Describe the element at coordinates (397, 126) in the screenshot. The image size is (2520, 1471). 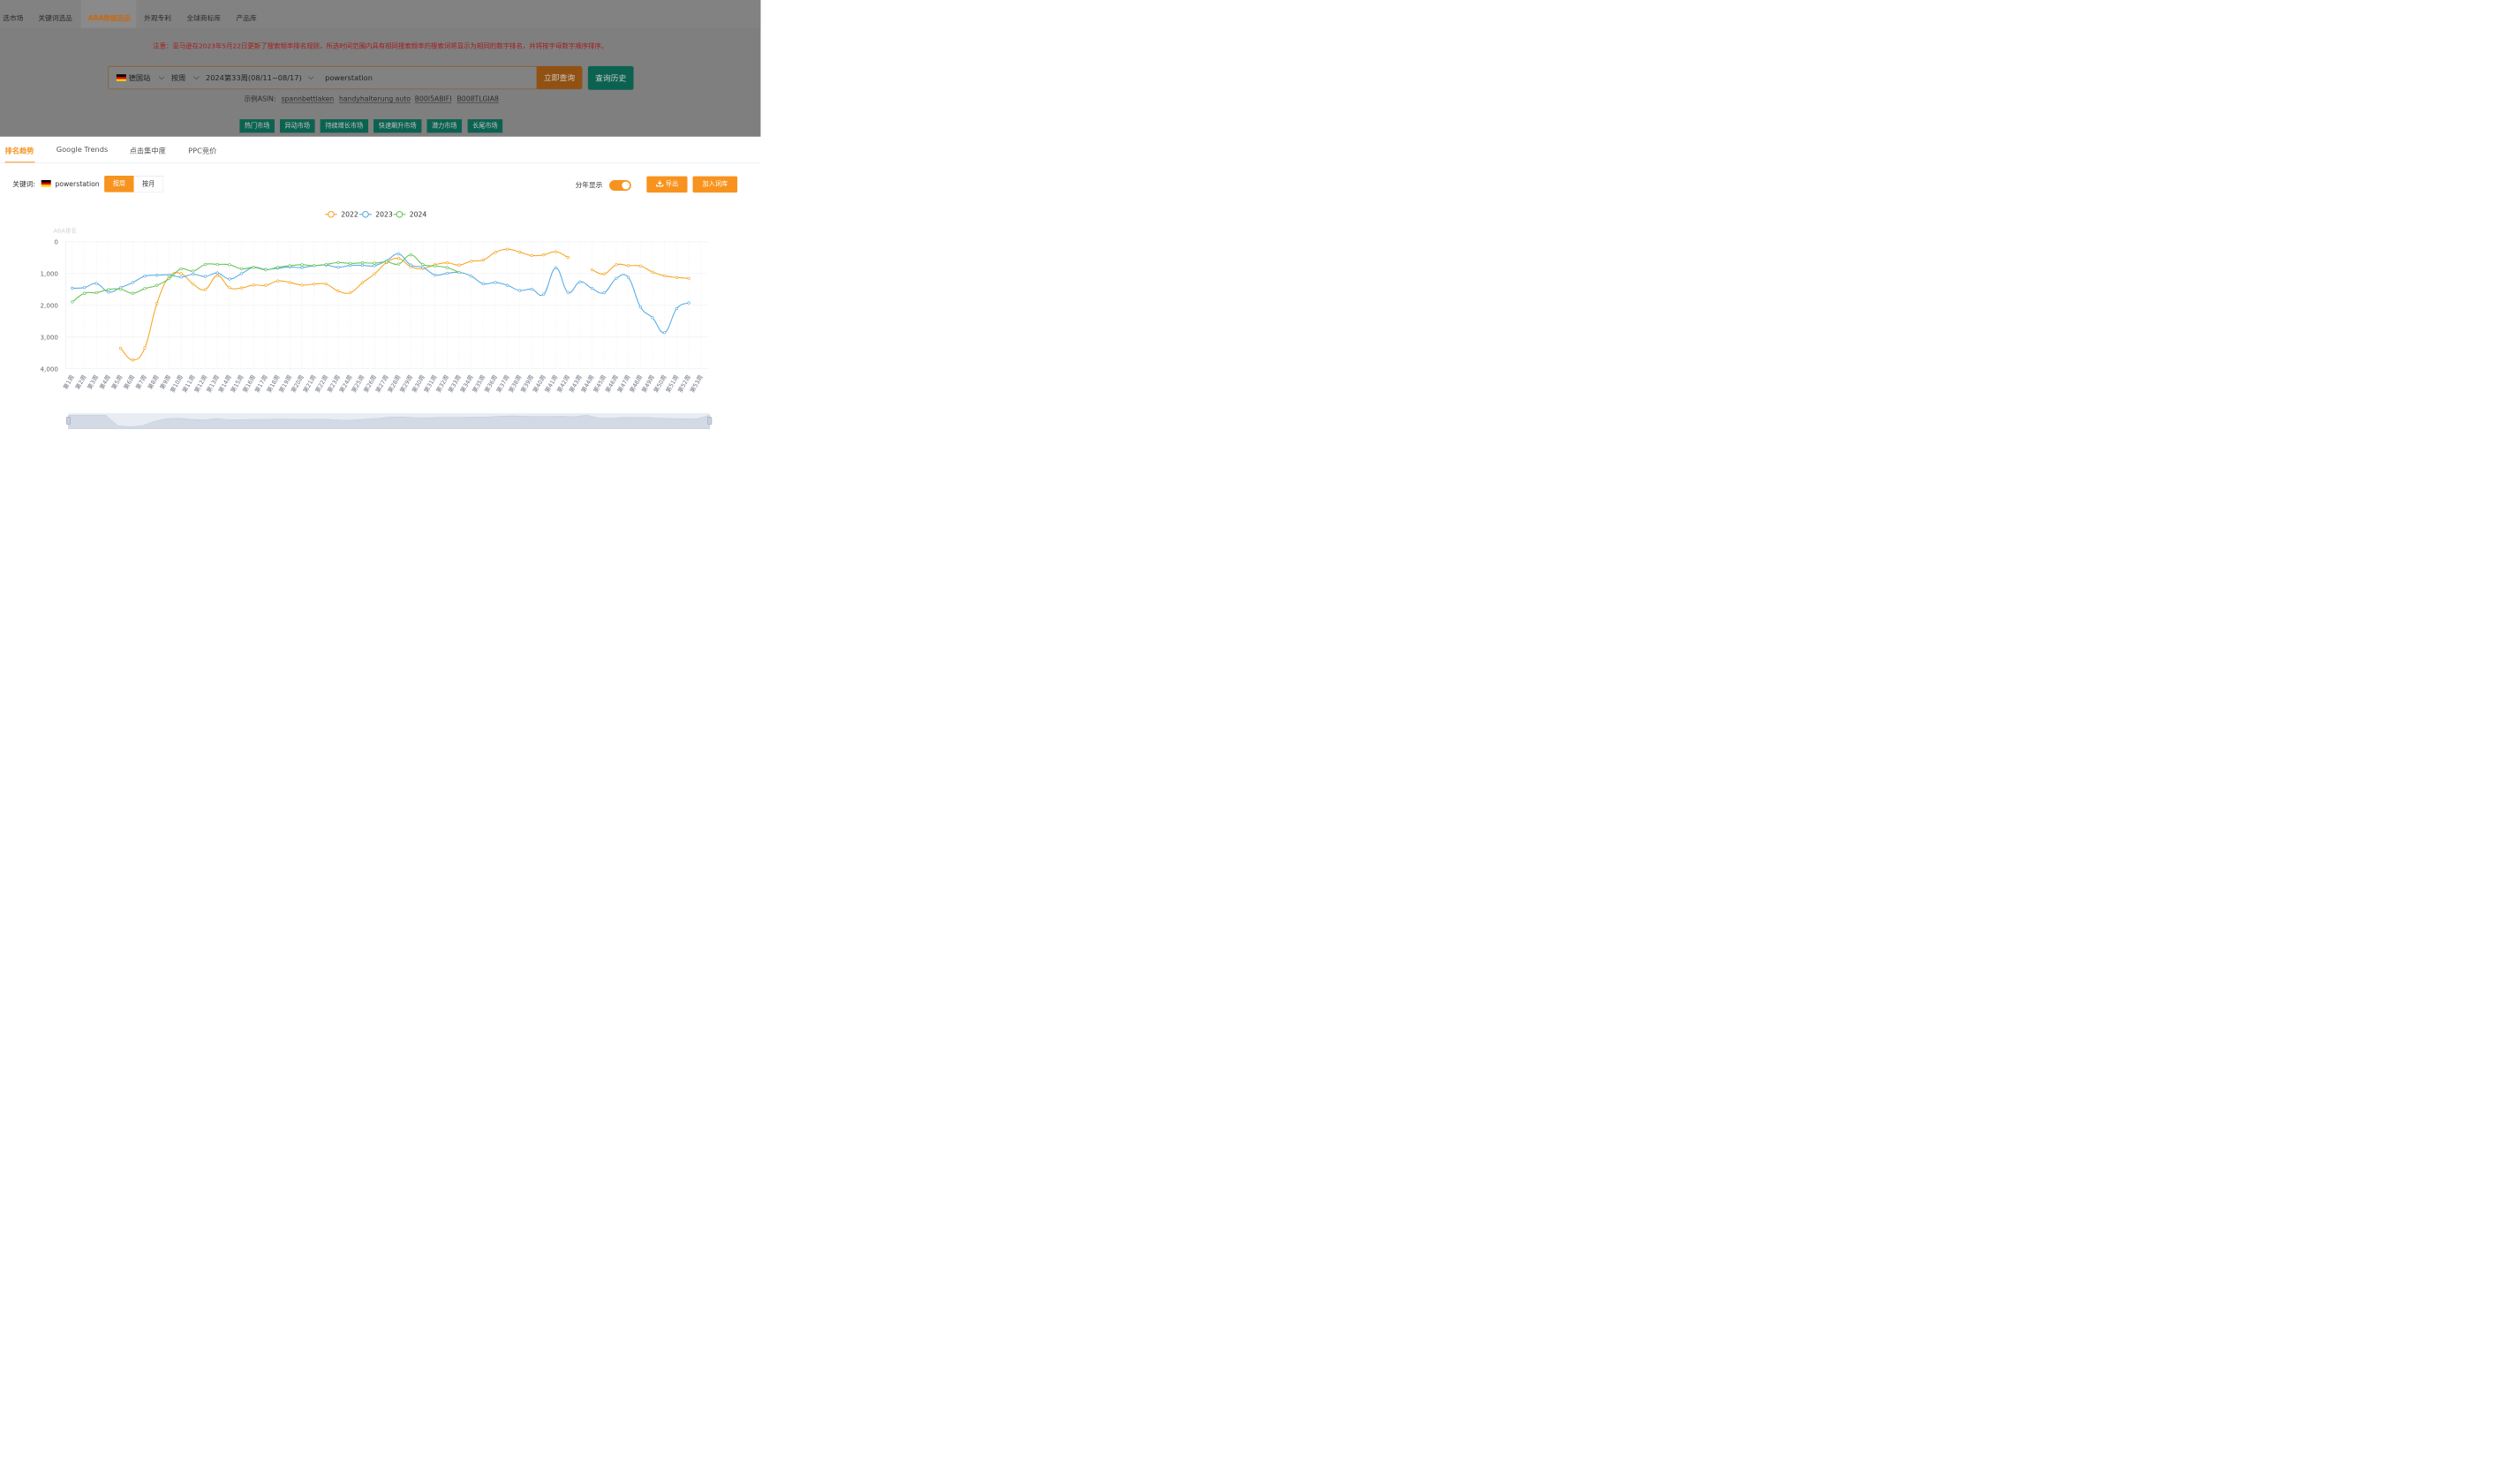
I see `market-button-surge: 快速飙升市场` at that location.